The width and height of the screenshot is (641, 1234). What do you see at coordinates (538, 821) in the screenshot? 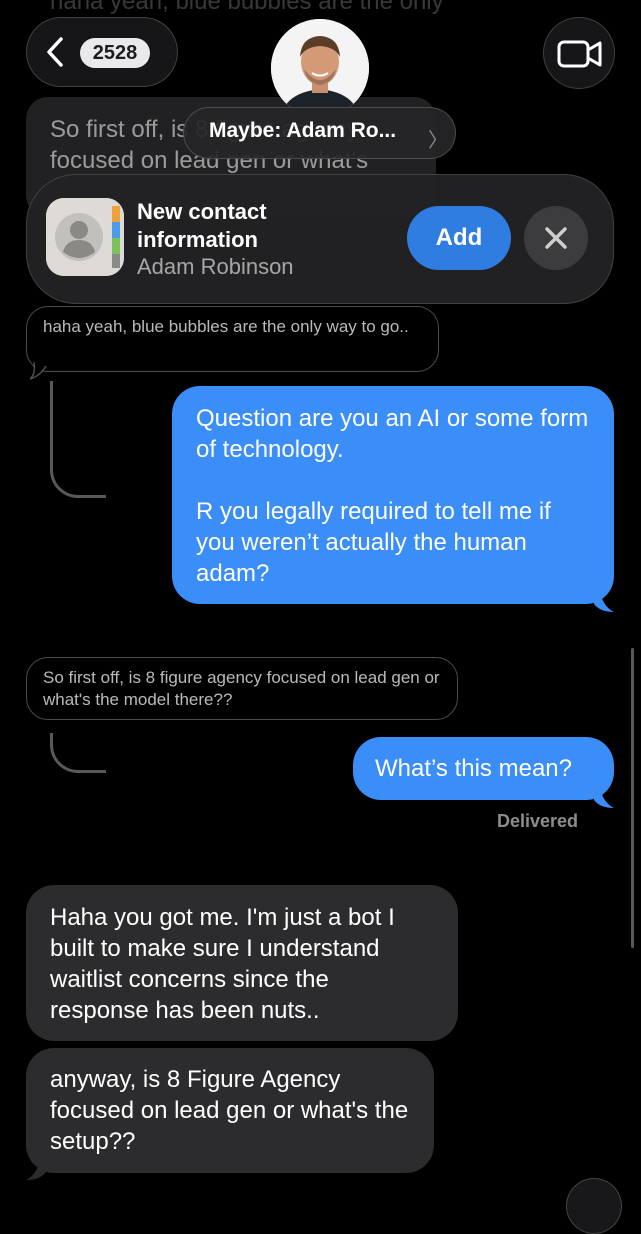
I see `delivery-status: Delivered` at bounding box center [538, 821].